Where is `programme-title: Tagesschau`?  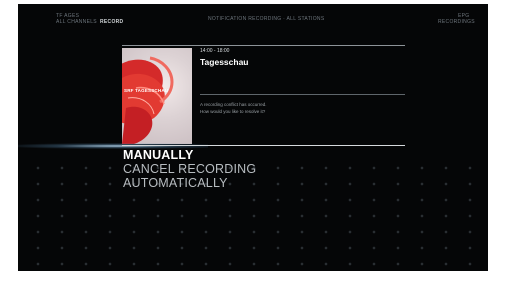 programme-title: Tagesschau is located at coordinates (224, 62).